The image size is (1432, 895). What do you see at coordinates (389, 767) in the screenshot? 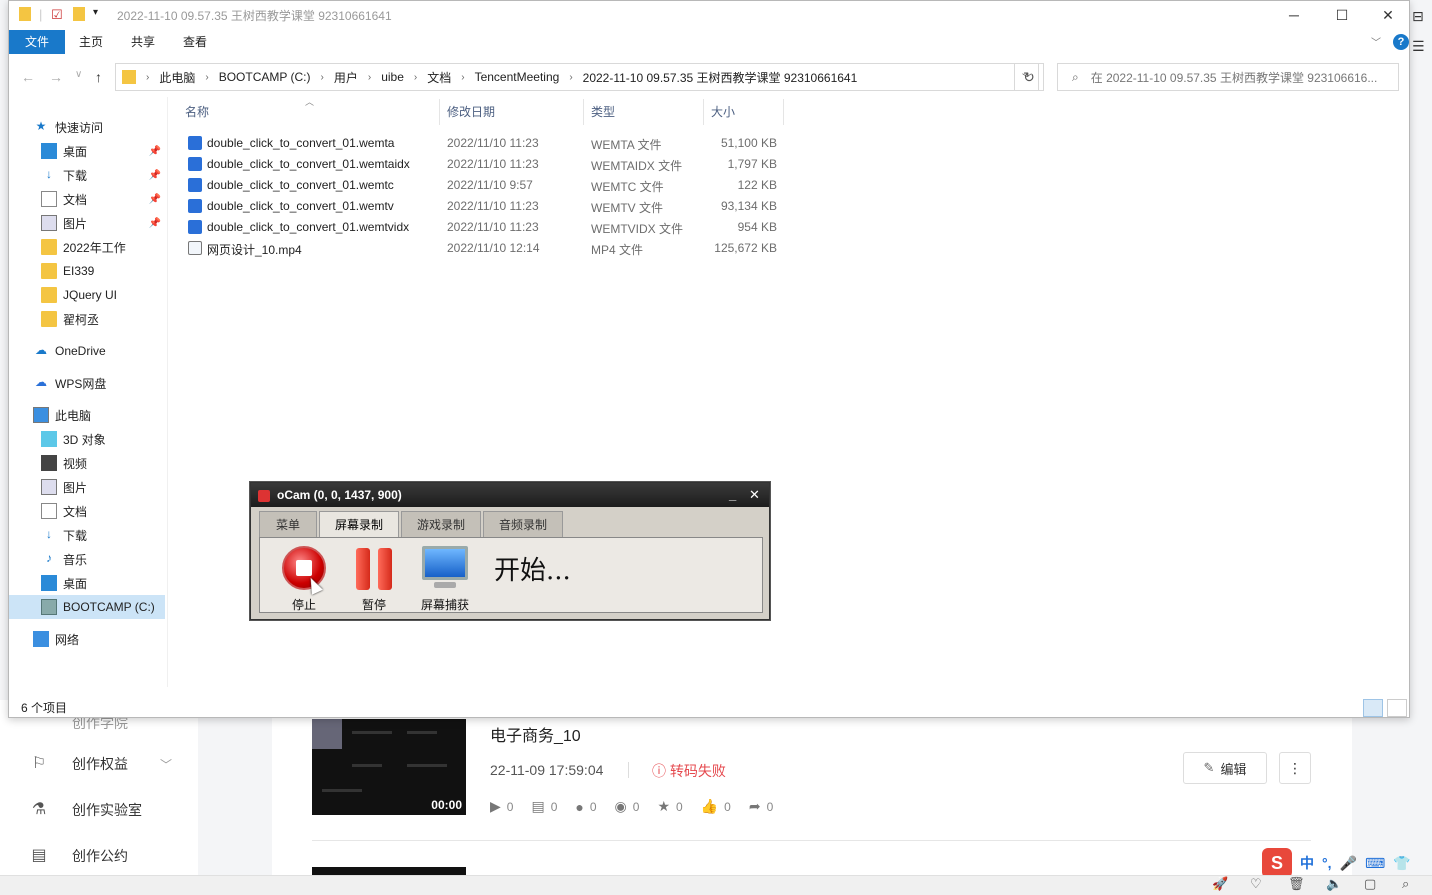
I see `video-thumbnail: 00:00` at bounding box center [389, 767].